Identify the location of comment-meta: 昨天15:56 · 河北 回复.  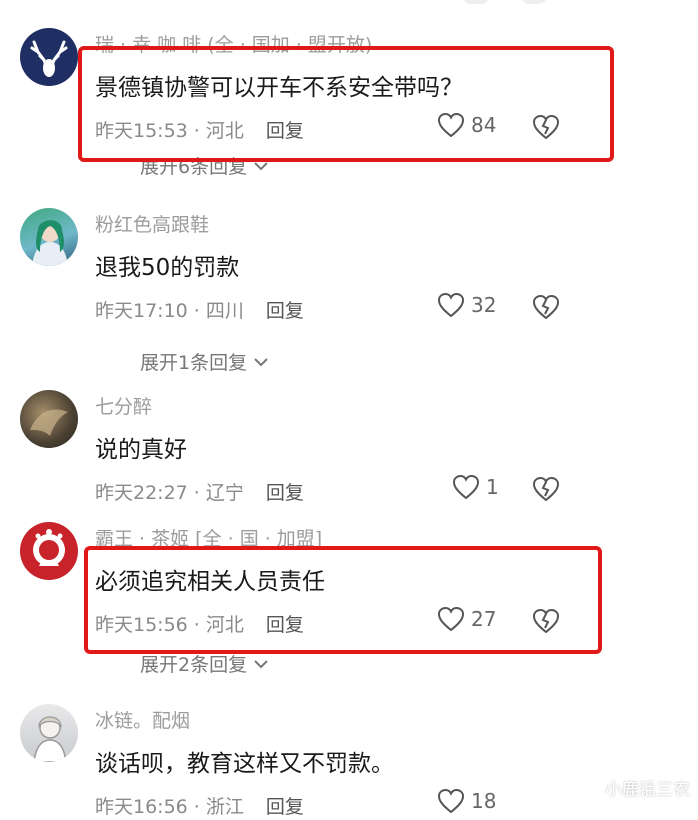
(199, 623).